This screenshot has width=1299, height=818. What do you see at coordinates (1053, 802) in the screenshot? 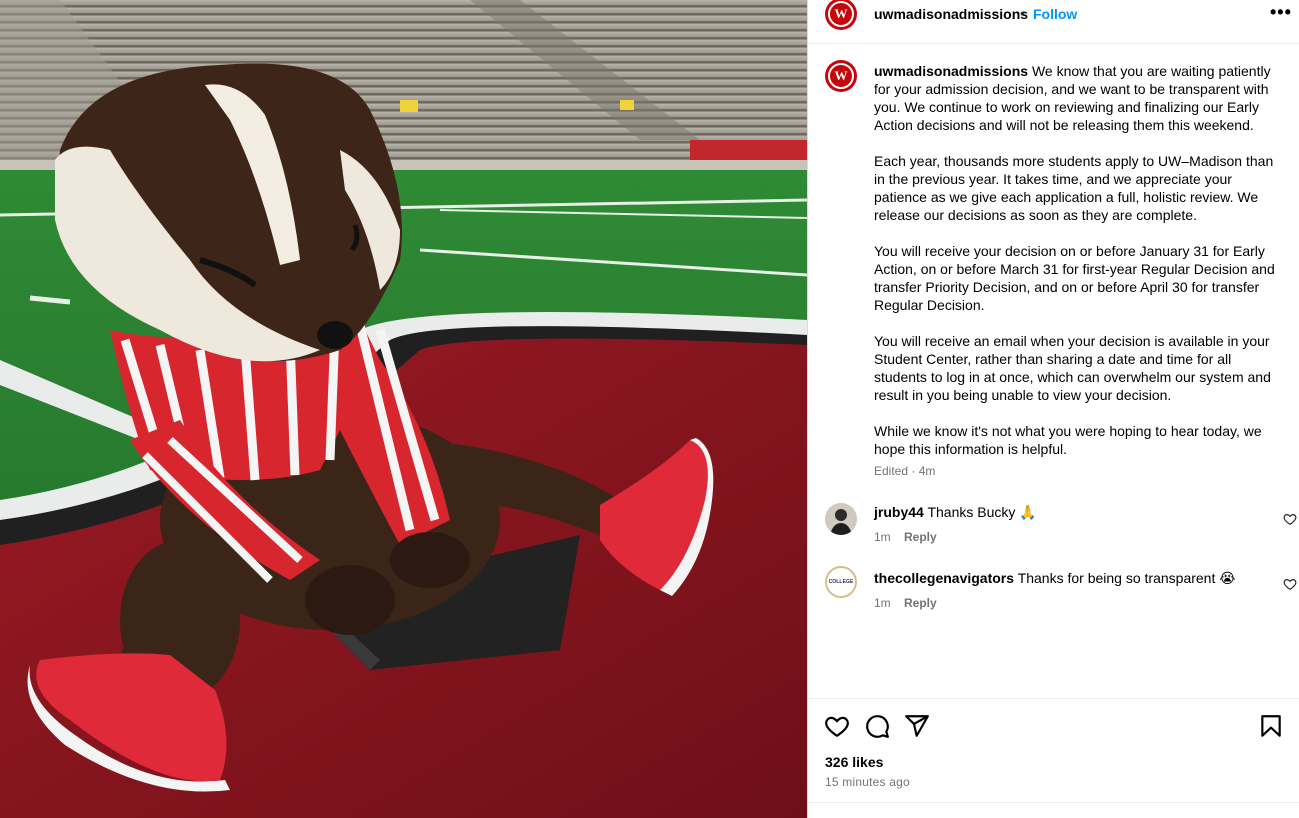
I see `divider` at bounding box center [1053, 802].